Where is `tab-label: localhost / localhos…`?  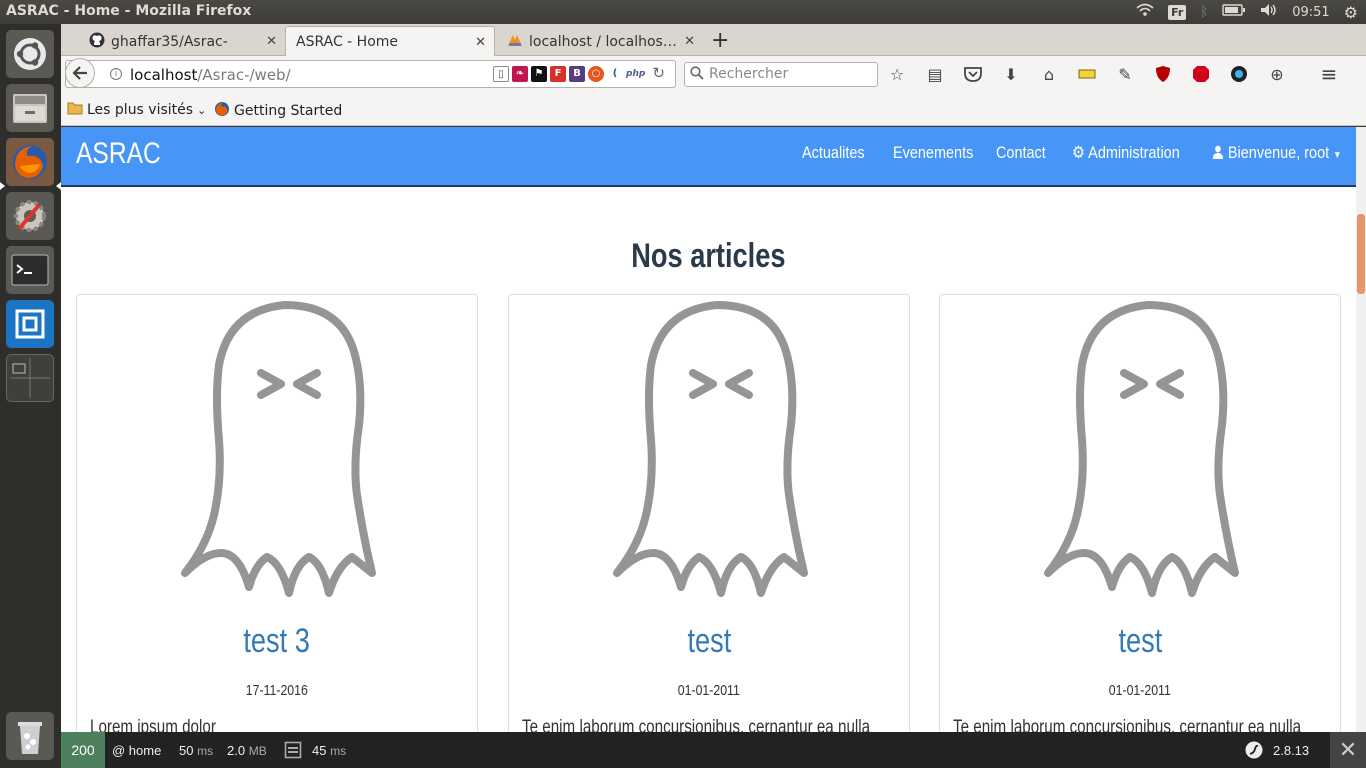
tab-label: localhost / localhos… is located at coordinates (603, 41).